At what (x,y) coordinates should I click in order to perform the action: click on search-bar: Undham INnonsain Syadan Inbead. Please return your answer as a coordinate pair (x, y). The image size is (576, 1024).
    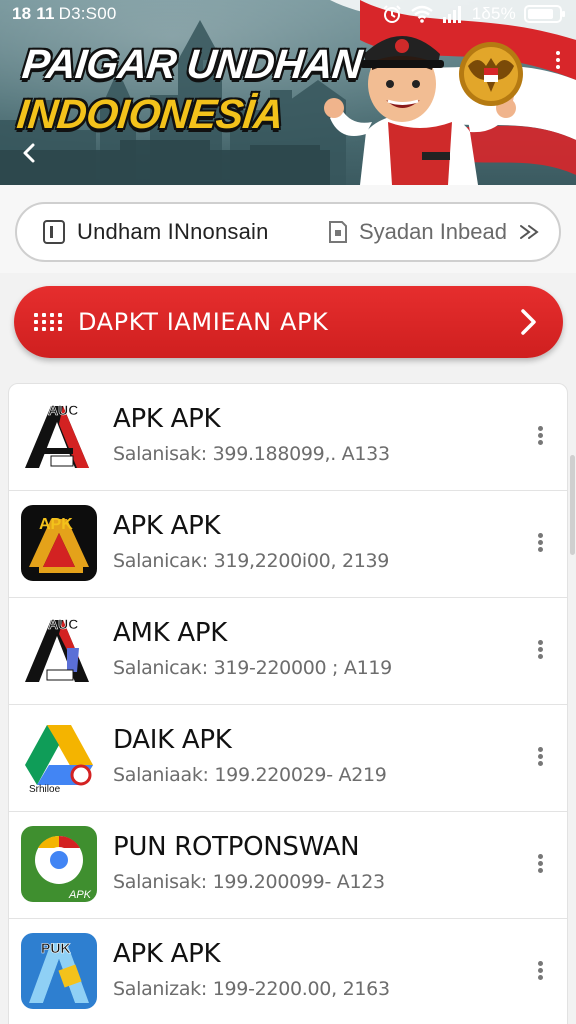
    Looking at the image, I should click on (288, 232).